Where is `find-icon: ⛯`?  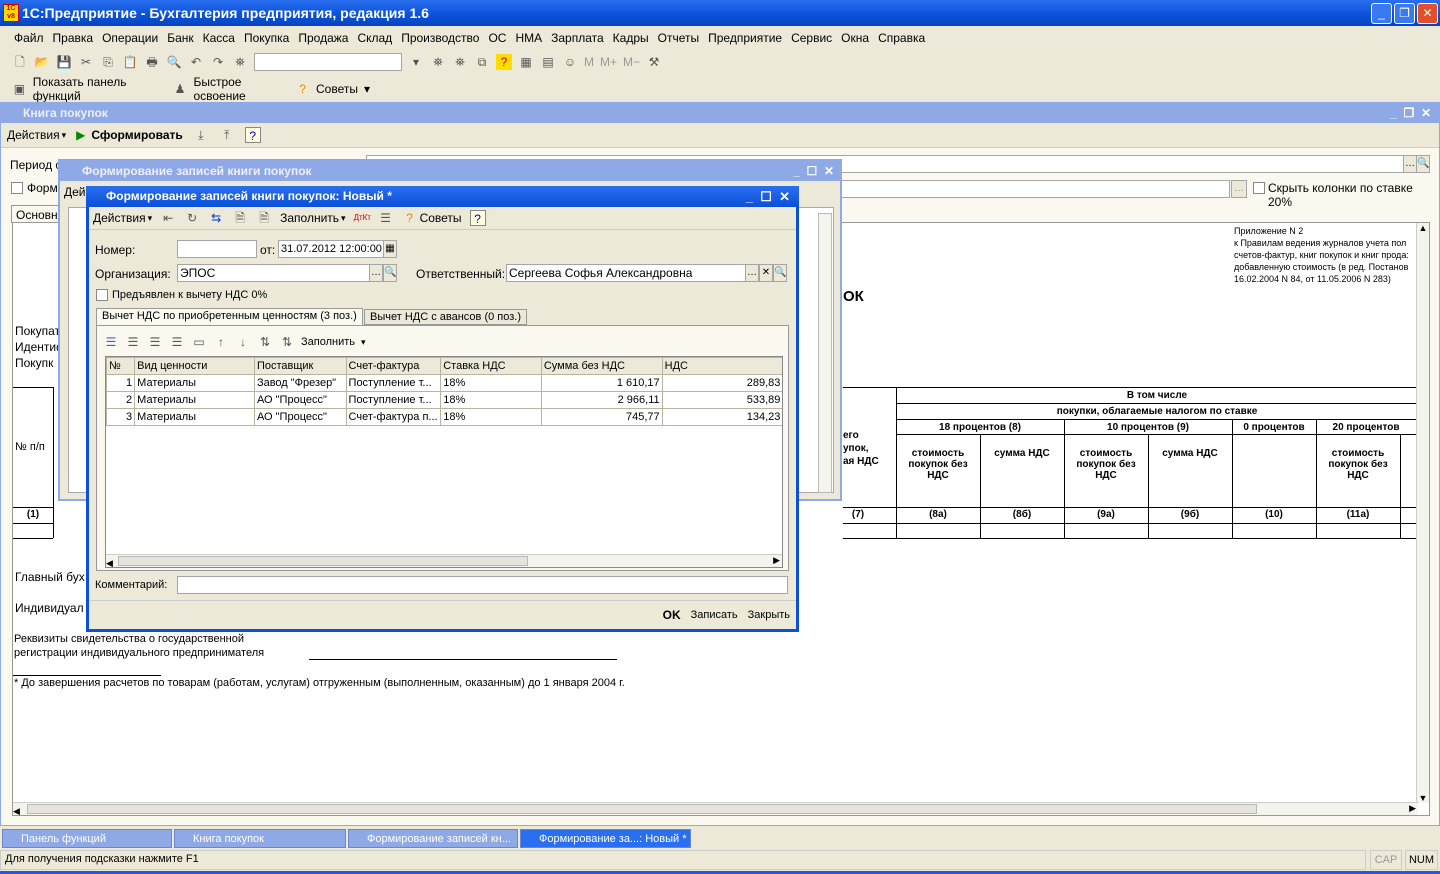 find-icon: ⛯ is located at coordinates (240, 62).